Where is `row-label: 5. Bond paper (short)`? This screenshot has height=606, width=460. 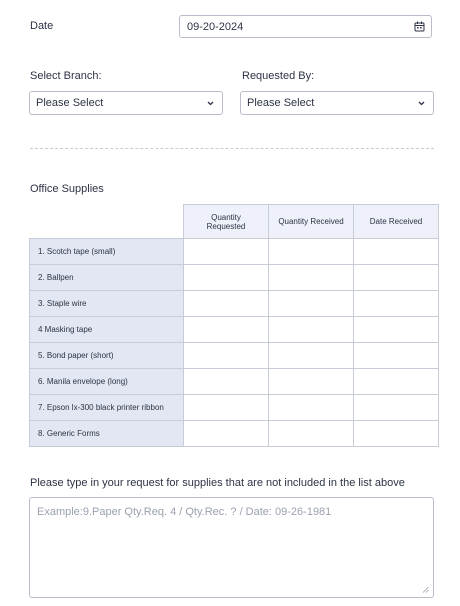 row-label: 5. Bond paper (short) is located at coordinates (106, 355).